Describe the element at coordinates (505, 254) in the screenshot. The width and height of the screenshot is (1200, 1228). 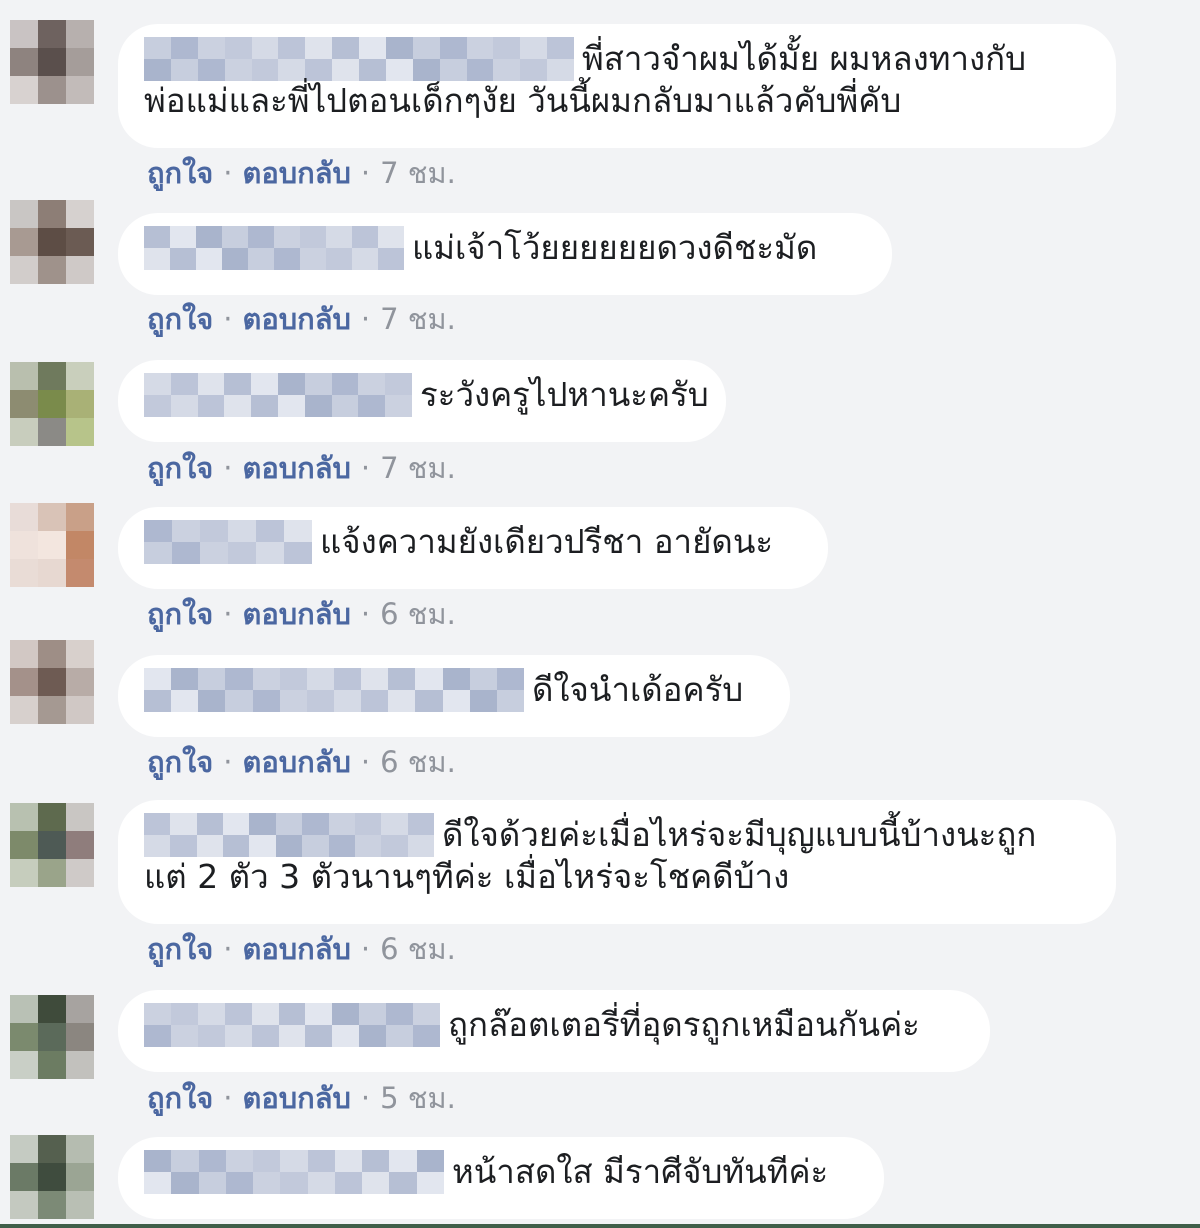
I see `comment-bubble: แม่เจ้าโว้ยยยยยยดวงดีชะมัด` at that location.